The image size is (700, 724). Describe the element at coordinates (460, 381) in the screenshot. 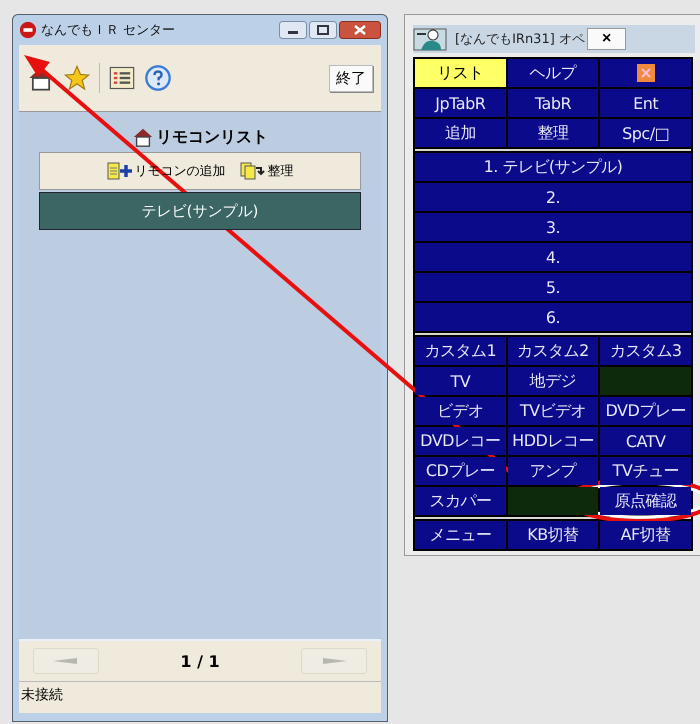

I see `operator-button: TV` at that location.